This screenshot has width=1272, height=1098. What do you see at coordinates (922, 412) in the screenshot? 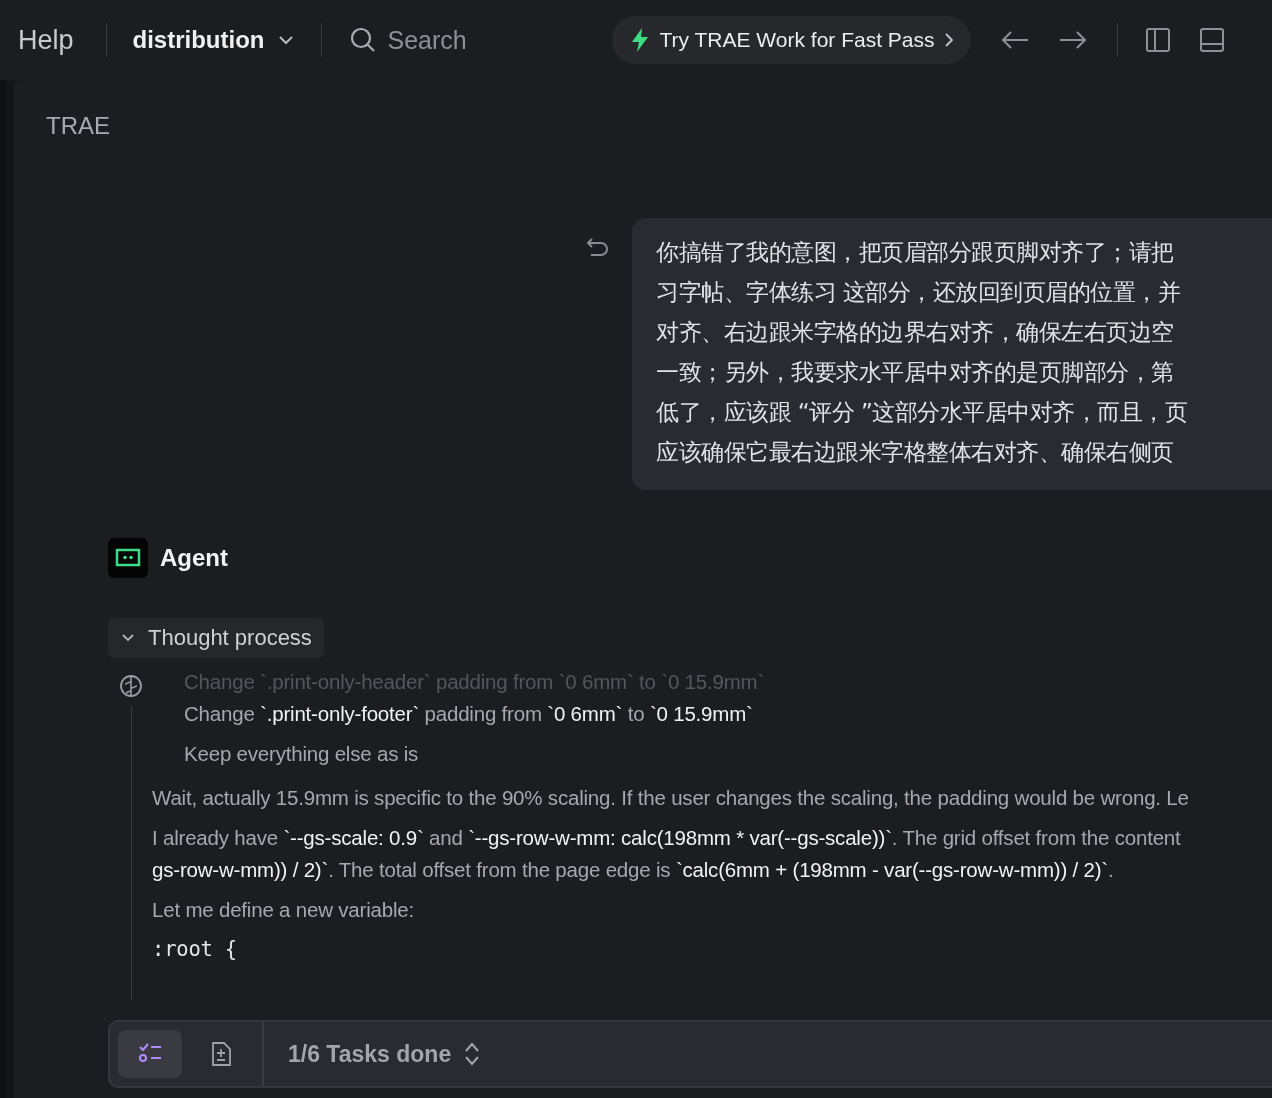
I see `message-text-line: 低了，应该跟 “评分 ”这部分水平居中对齐，而且，页` at bounding box center [922, 412].